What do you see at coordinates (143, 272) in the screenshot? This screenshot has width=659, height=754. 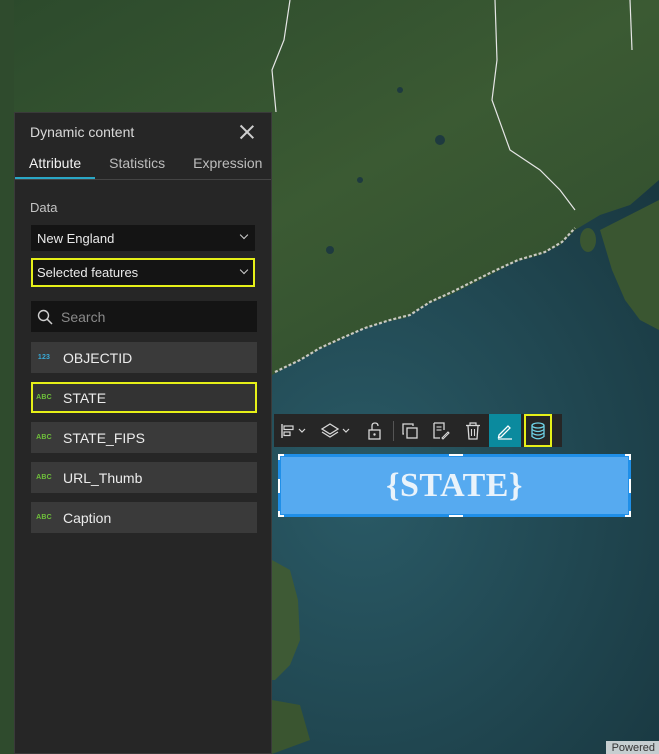 I see `feature-filter-select: Selected features` at bounding box center [143, 272].